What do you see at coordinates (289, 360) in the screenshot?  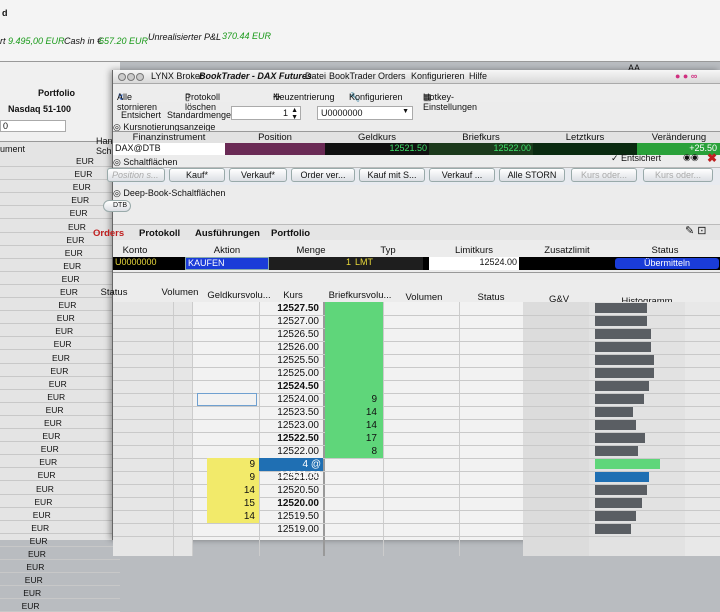 I see `price-cell: 12525.50` at bounding box center [289, 360].